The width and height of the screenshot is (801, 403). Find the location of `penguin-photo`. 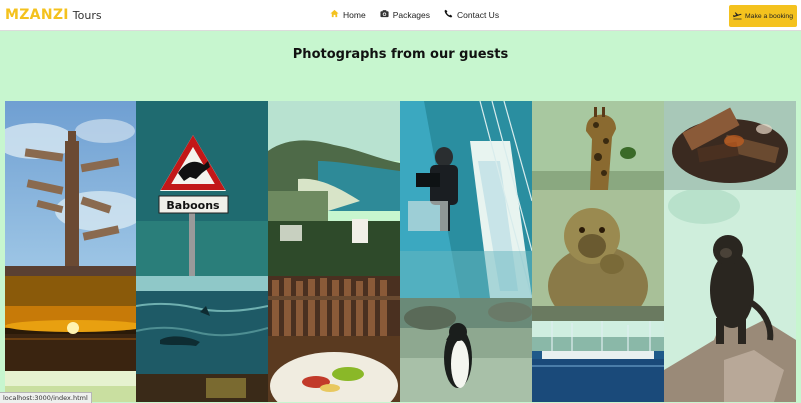

penguin-photo is located at coordinates (466, 350).